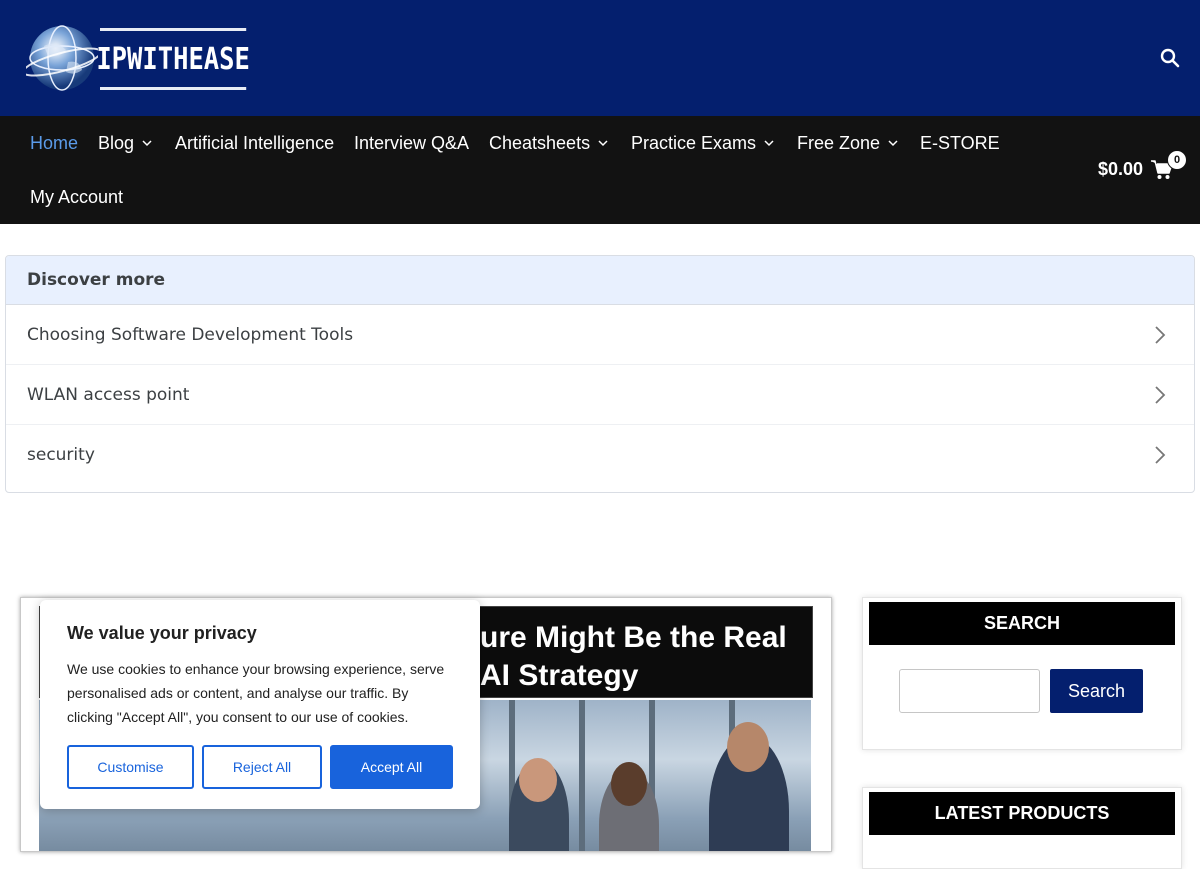  I want to click on discover-item-label: Choosing Software Development Tools, so click(190, 334).